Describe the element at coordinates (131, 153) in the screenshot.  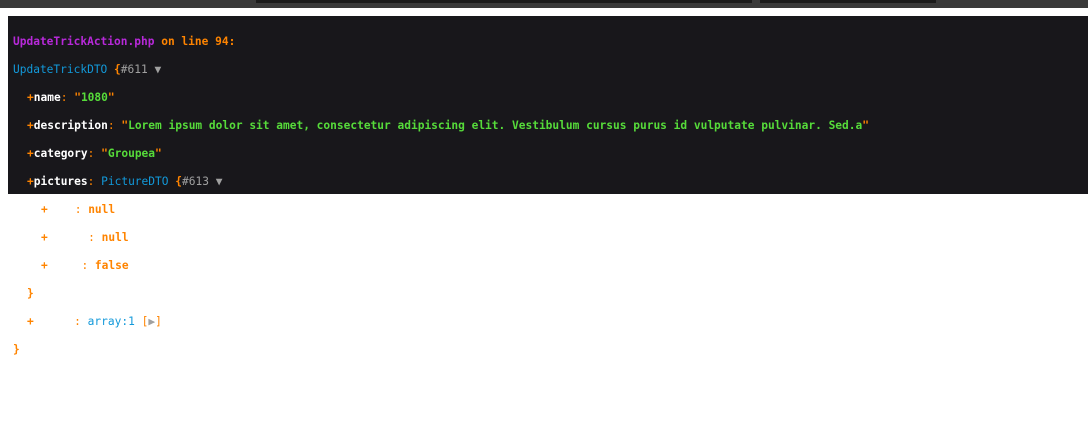
I see `property-value: Groupea` at that location.